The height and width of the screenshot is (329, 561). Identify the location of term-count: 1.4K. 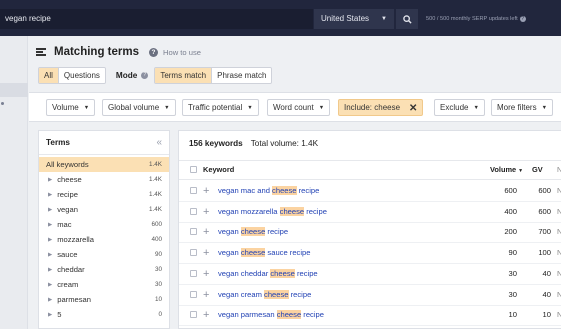
(155, 209).